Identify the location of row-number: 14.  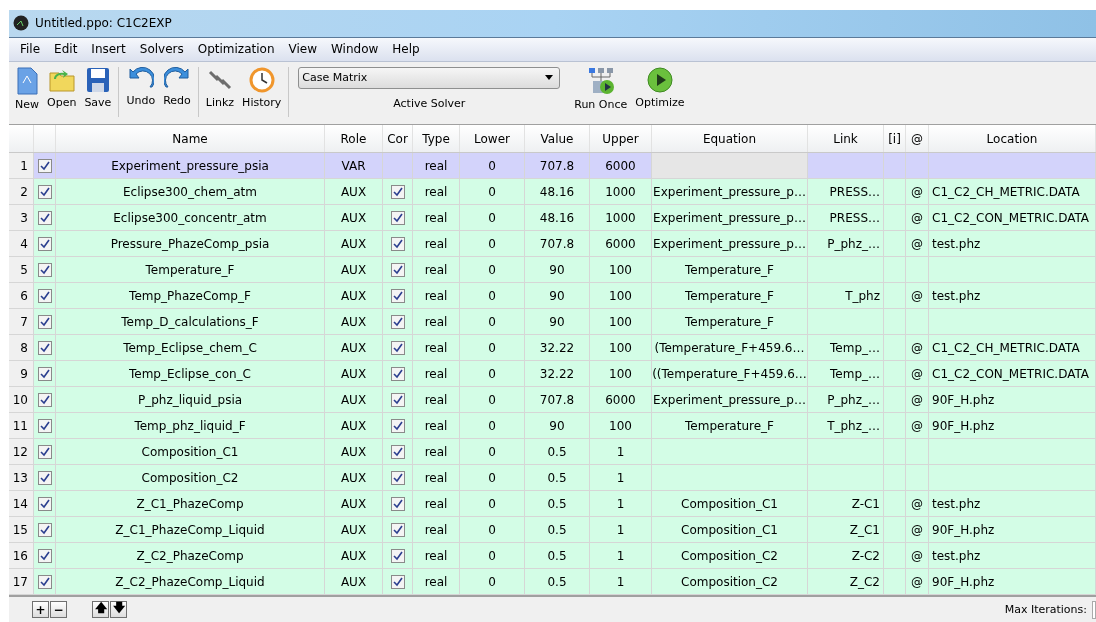
(21, 504).